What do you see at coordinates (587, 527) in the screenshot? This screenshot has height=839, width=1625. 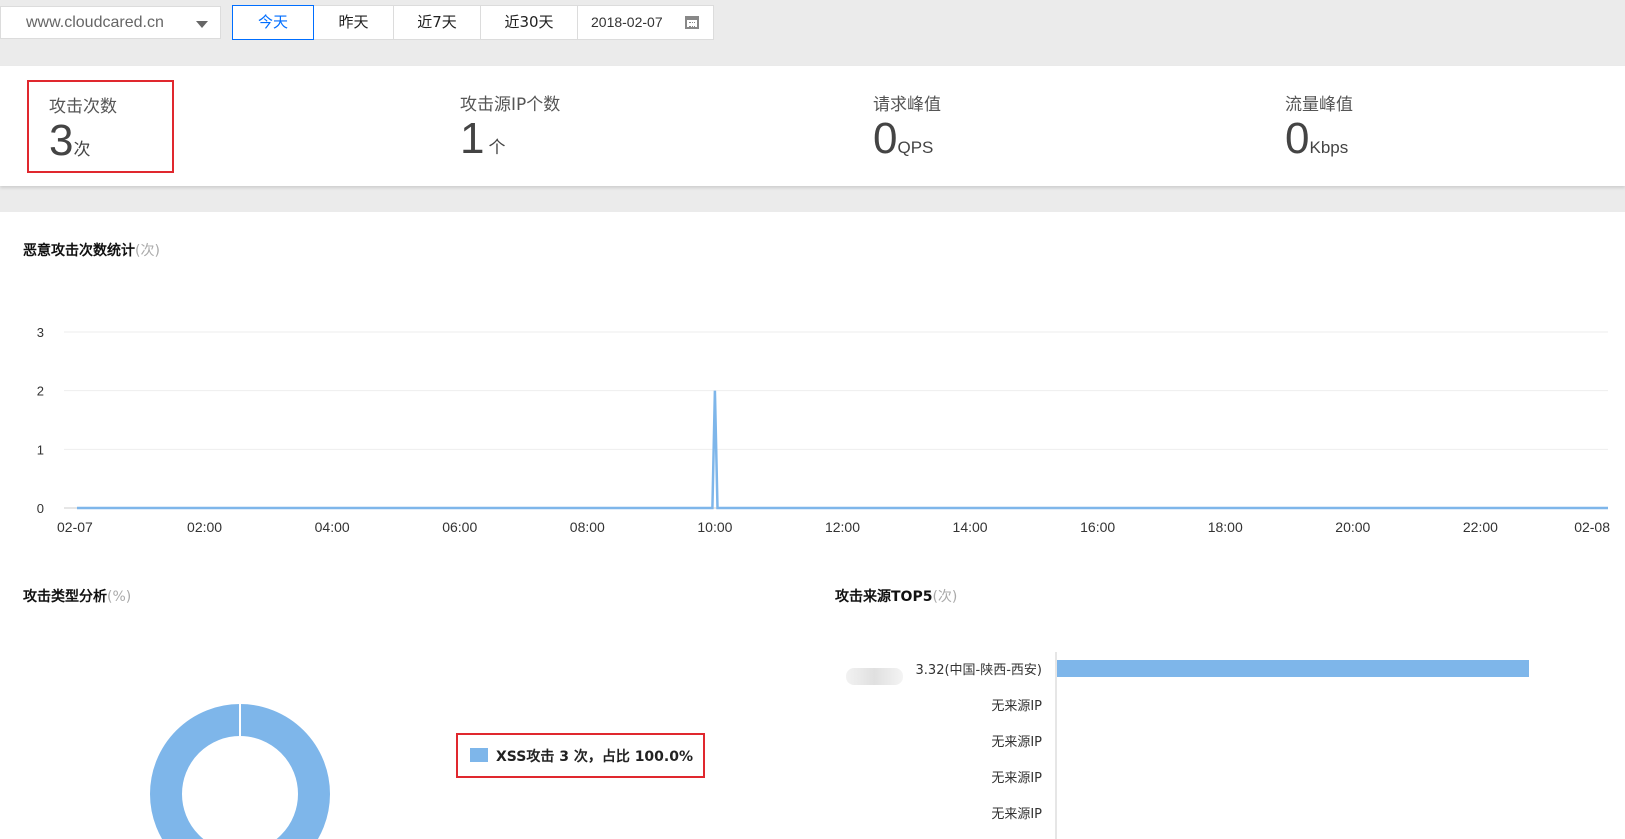 I see `x-tick-label: 08:00` at bounding box center [587, 527].